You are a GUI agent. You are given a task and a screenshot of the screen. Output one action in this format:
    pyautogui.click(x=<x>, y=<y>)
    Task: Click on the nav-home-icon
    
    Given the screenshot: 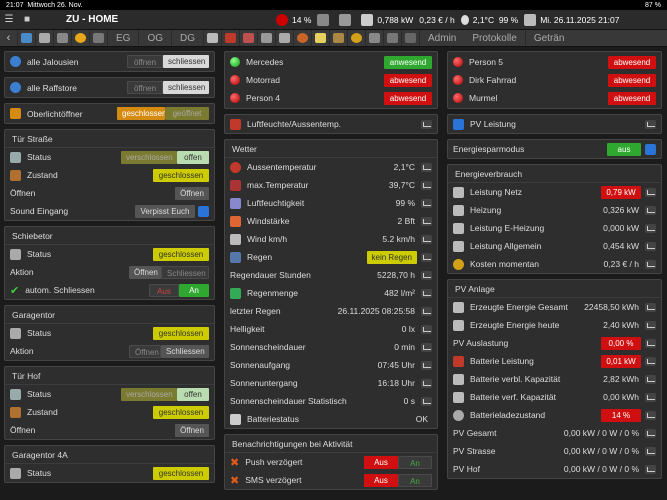 What is the action you would take?
    pyautogui.click(x=81, y=38)
    